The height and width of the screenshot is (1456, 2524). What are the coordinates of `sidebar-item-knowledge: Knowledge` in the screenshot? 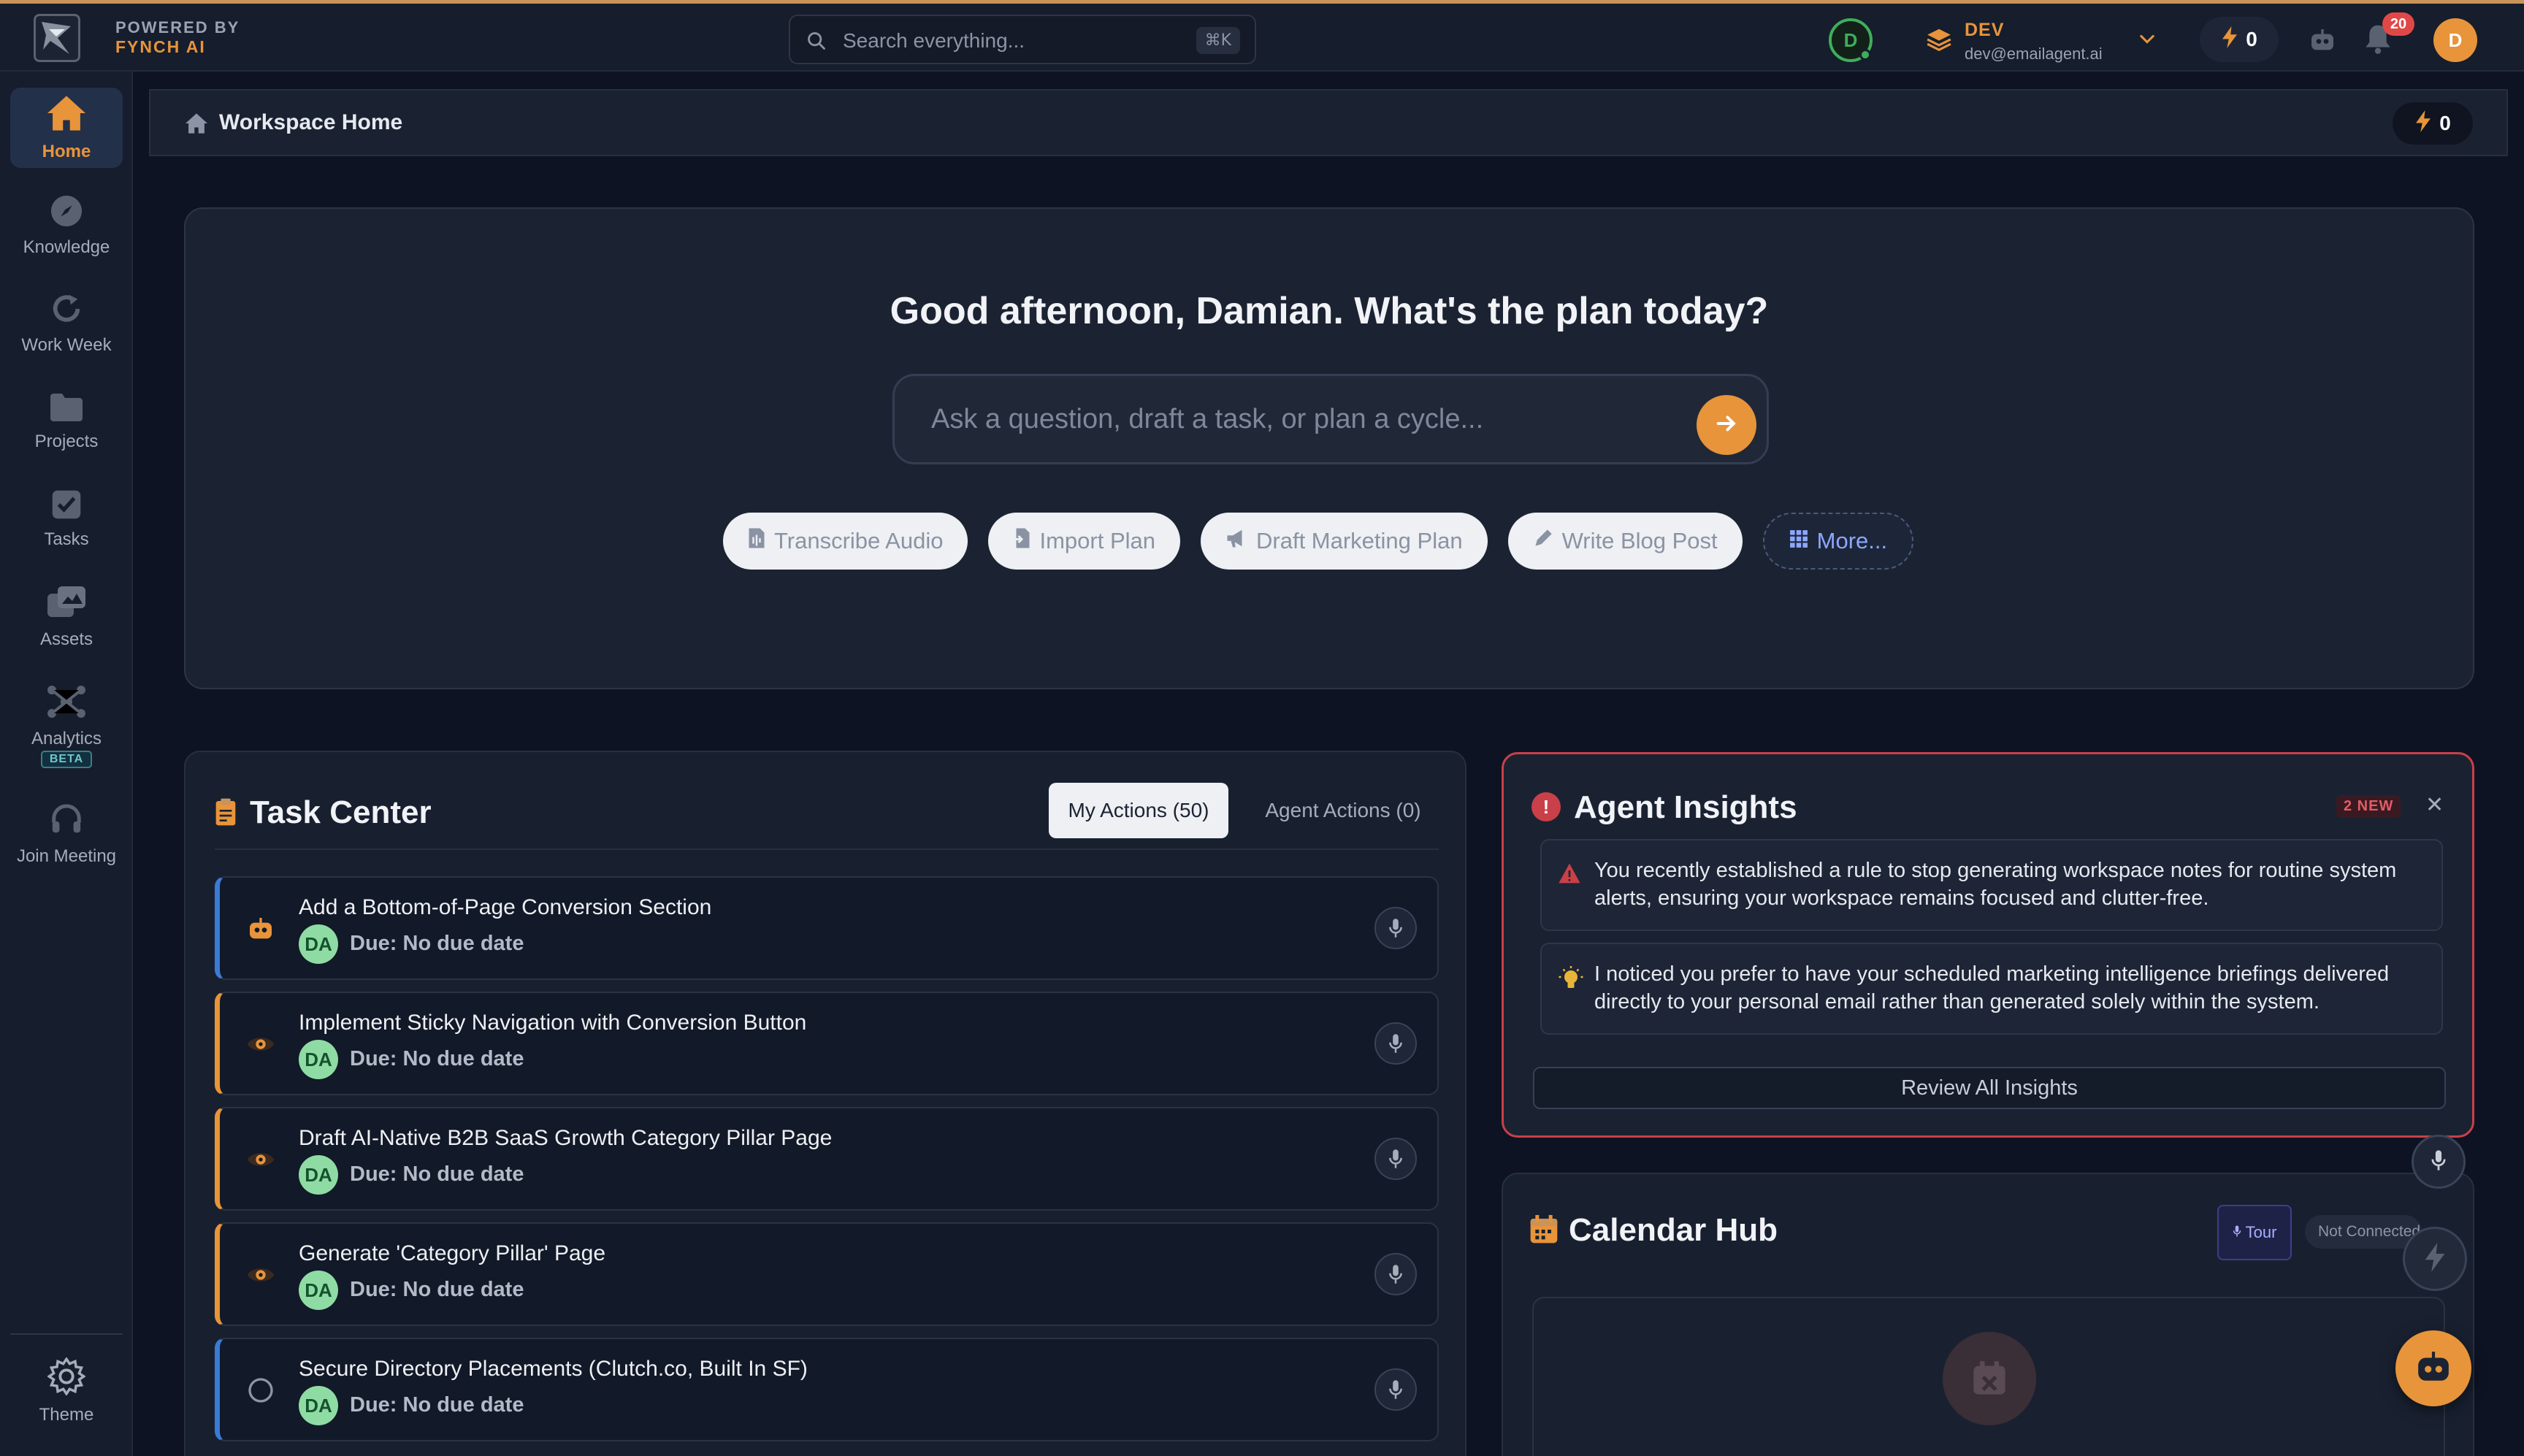 It's located at (66, 225).